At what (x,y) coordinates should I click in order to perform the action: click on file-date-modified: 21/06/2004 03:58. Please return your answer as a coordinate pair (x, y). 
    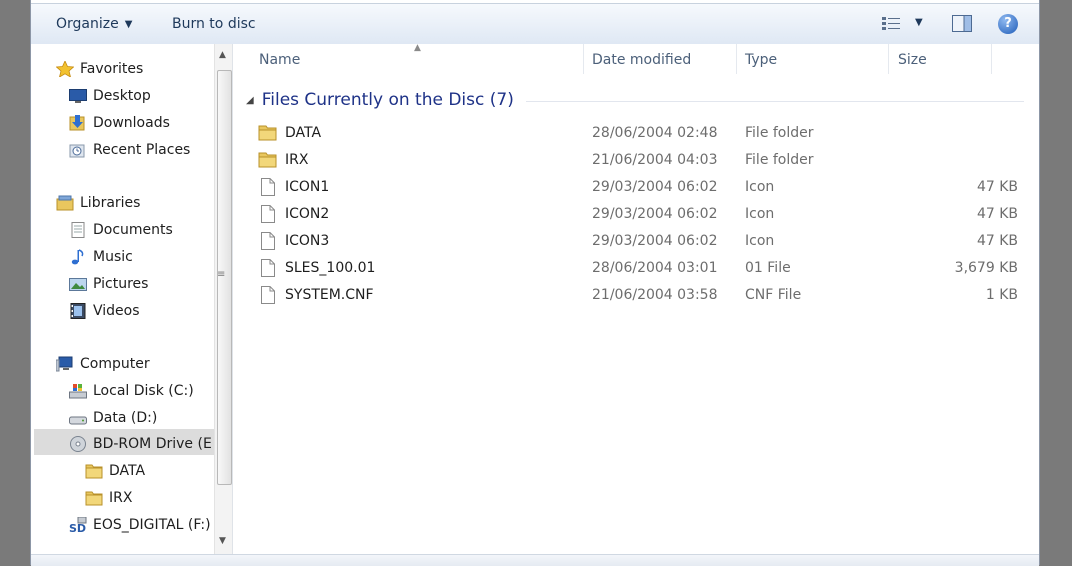
    Looking at the image, I should click on (655, 295).